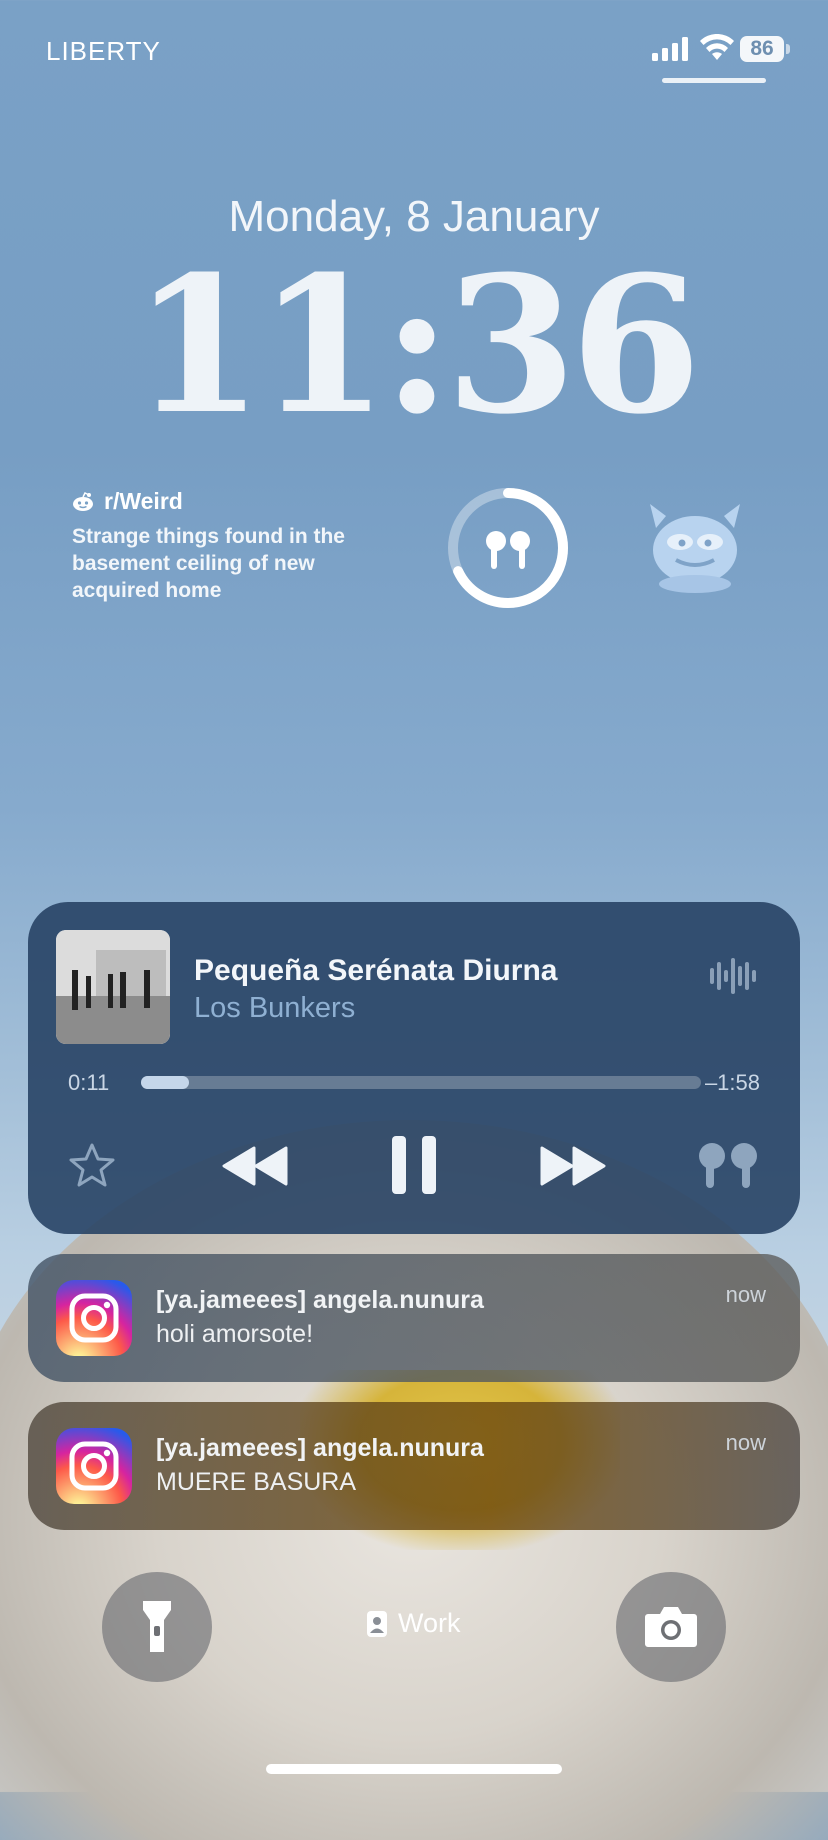 Image resolution: width=828 pixels, height=1840 pixels. I want to click on airpods-battery-widget, so click(508, 548).